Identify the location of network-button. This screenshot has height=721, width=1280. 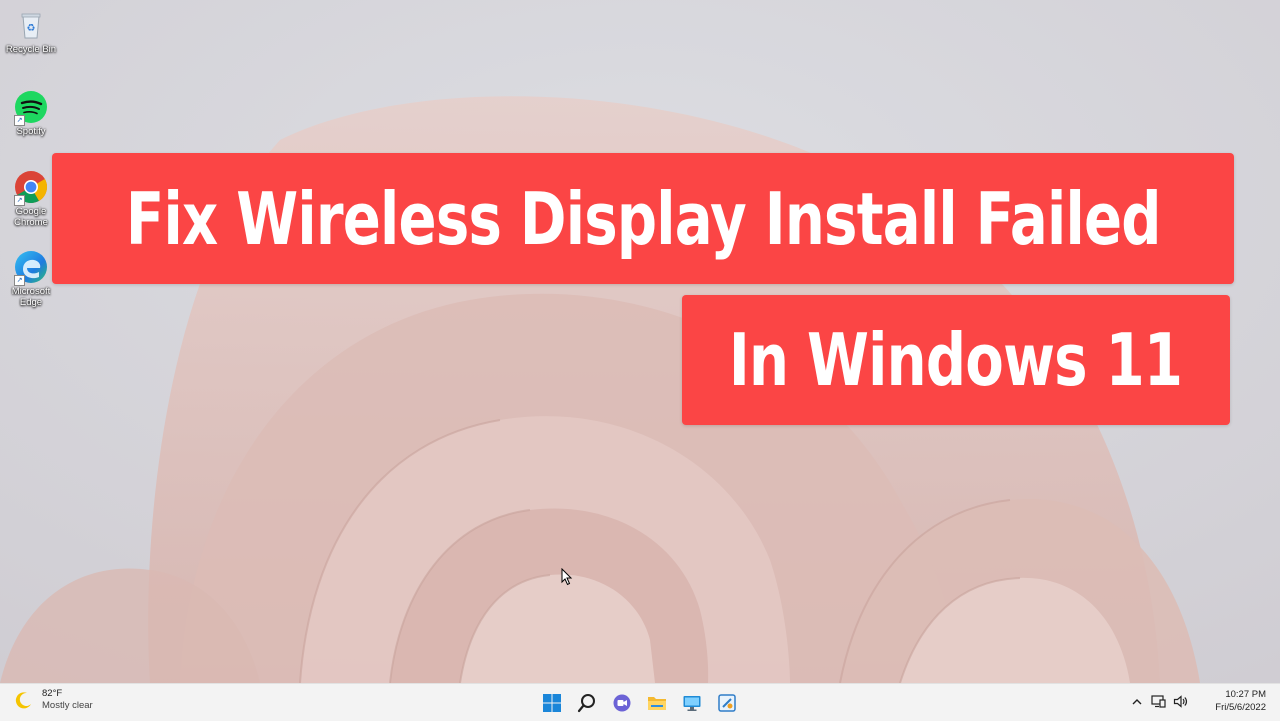
(1158, 701).